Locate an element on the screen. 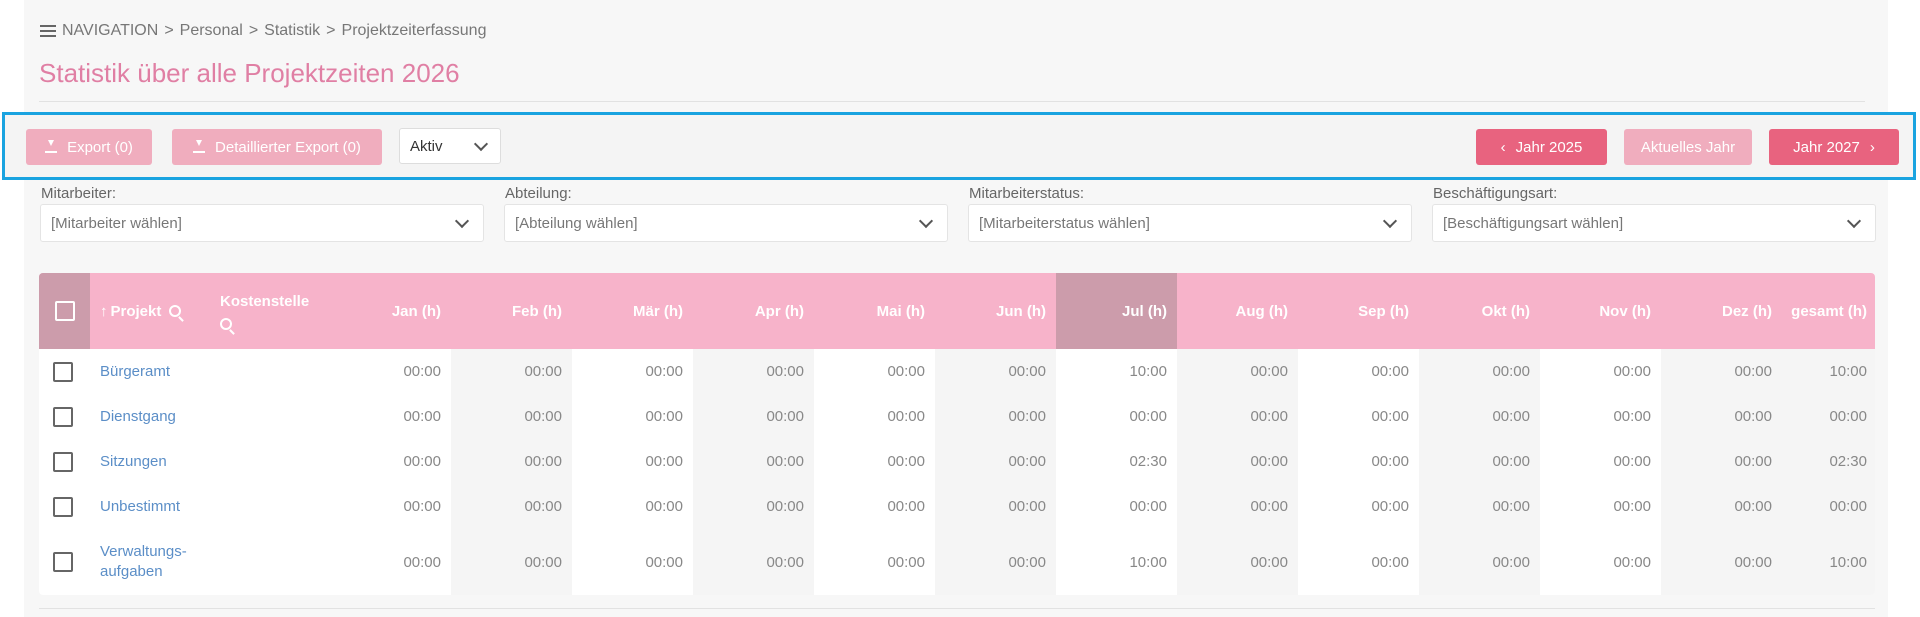 This screenshot has height=617, width=1920. header-project: ↑ Projekt is located at coordinates (150, 311).